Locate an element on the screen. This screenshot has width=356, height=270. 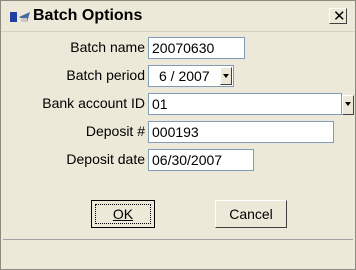
batch-name-label: Batch name is located at coordinates (107, 47).